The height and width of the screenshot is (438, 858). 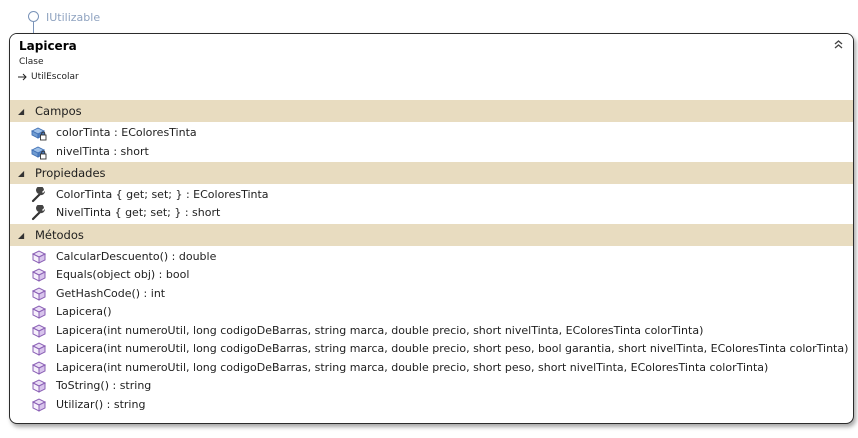 What do you see at coordinates (431, 152) in the screenshot?
I see `field-item: nivelTinta : short` at bounding box center [431, 152].